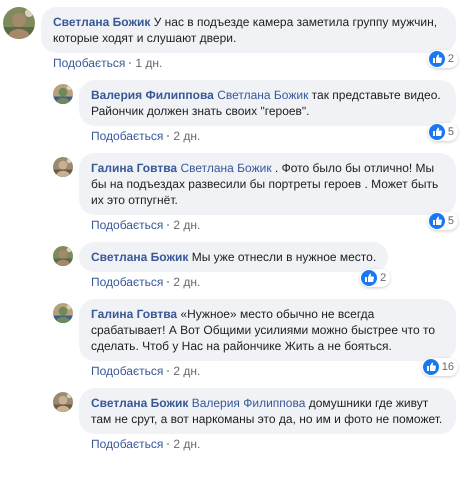  I want to click on reaction-count: 16, so click(448, 367).